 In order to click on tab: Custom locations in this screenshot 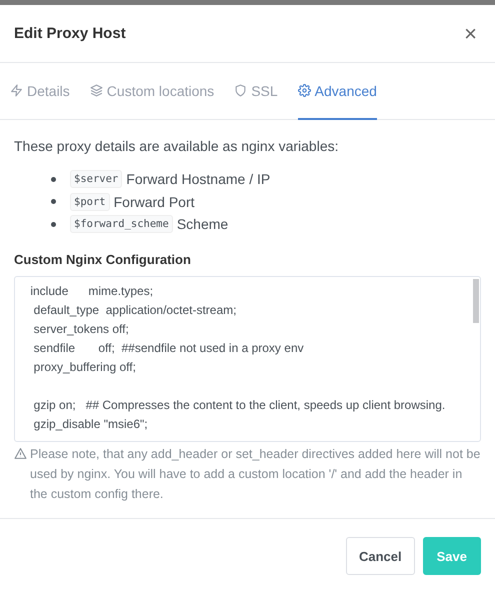, I will do `click(152, 91)`.